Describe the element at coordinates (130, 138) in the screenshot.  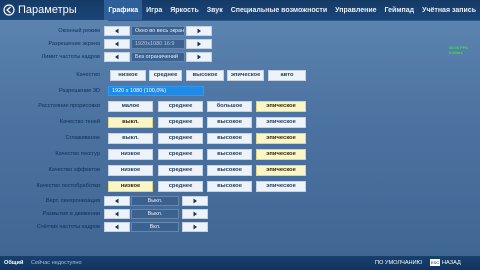
I see `option-button: выкл.` at that location.